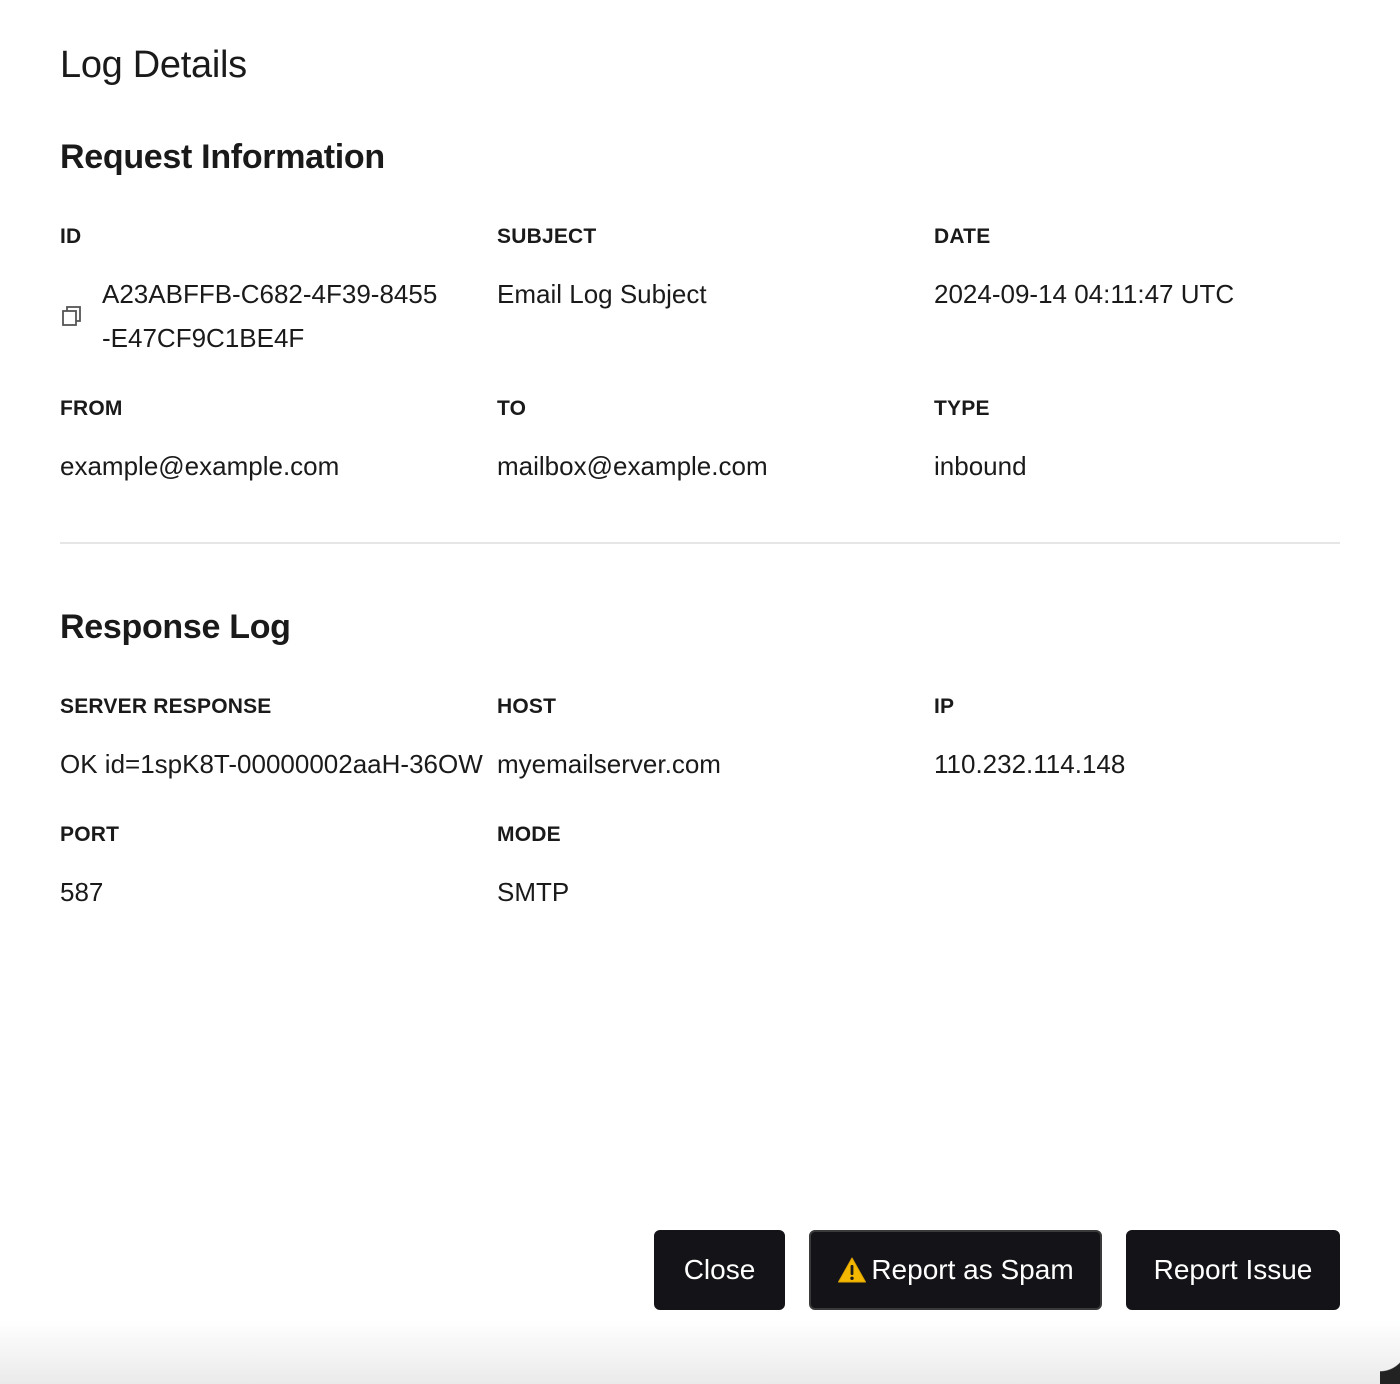 This screenshot has width=1400, height=1384. Describe the element at coordinates (962, 236) in the screenshot. I see `field-date-label: DATE` at that location.